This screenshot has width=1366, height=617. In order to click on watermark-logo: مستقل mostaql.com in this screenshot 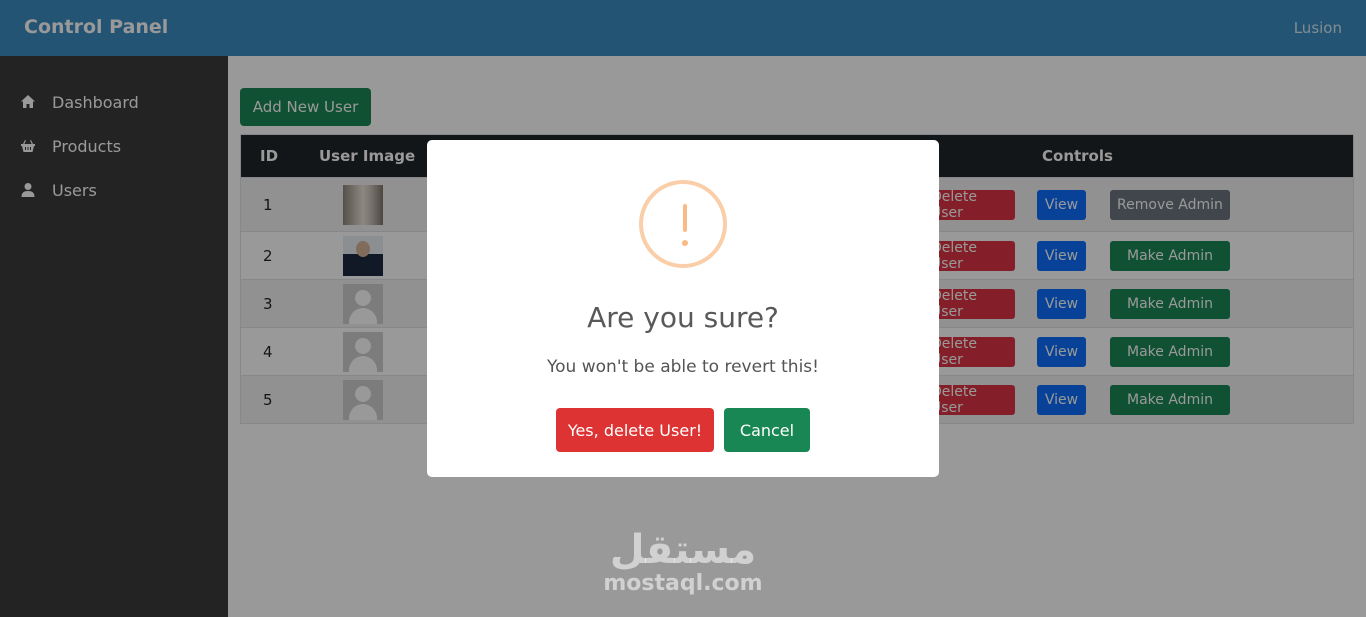, I will do `click(683, 562)`.